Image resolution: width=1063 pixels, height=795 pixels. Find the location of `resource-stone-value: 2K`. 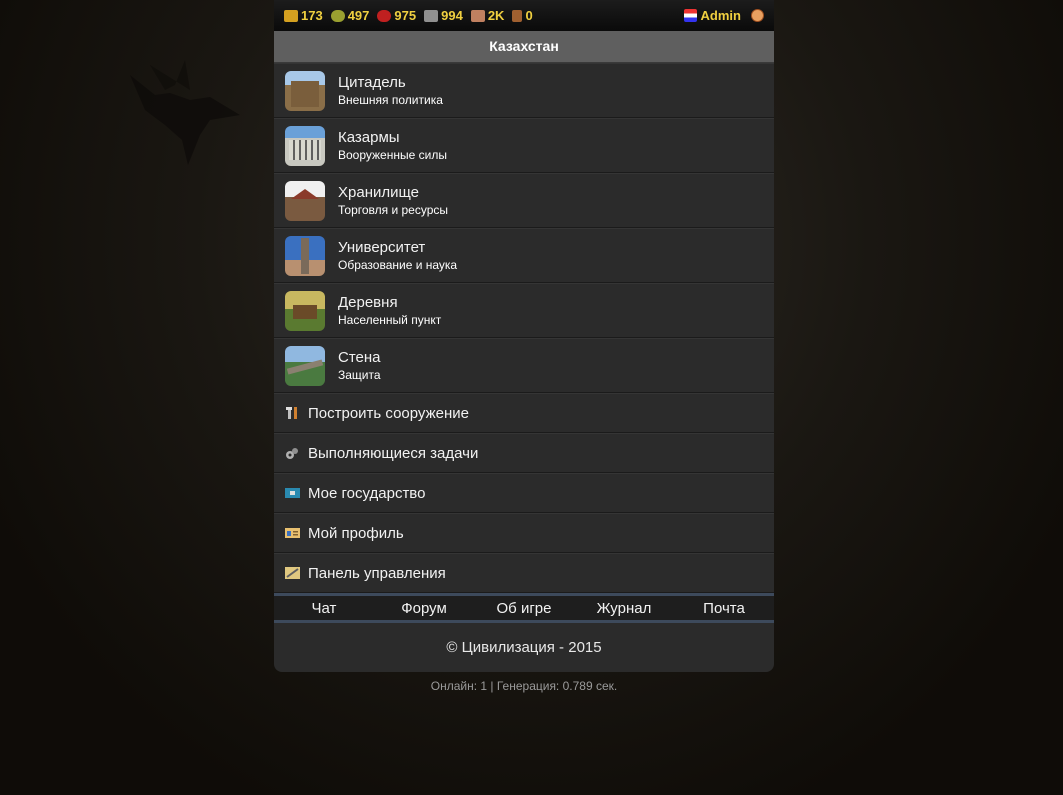

resource-stone-value: 2K is located at coordinates (496, 15).